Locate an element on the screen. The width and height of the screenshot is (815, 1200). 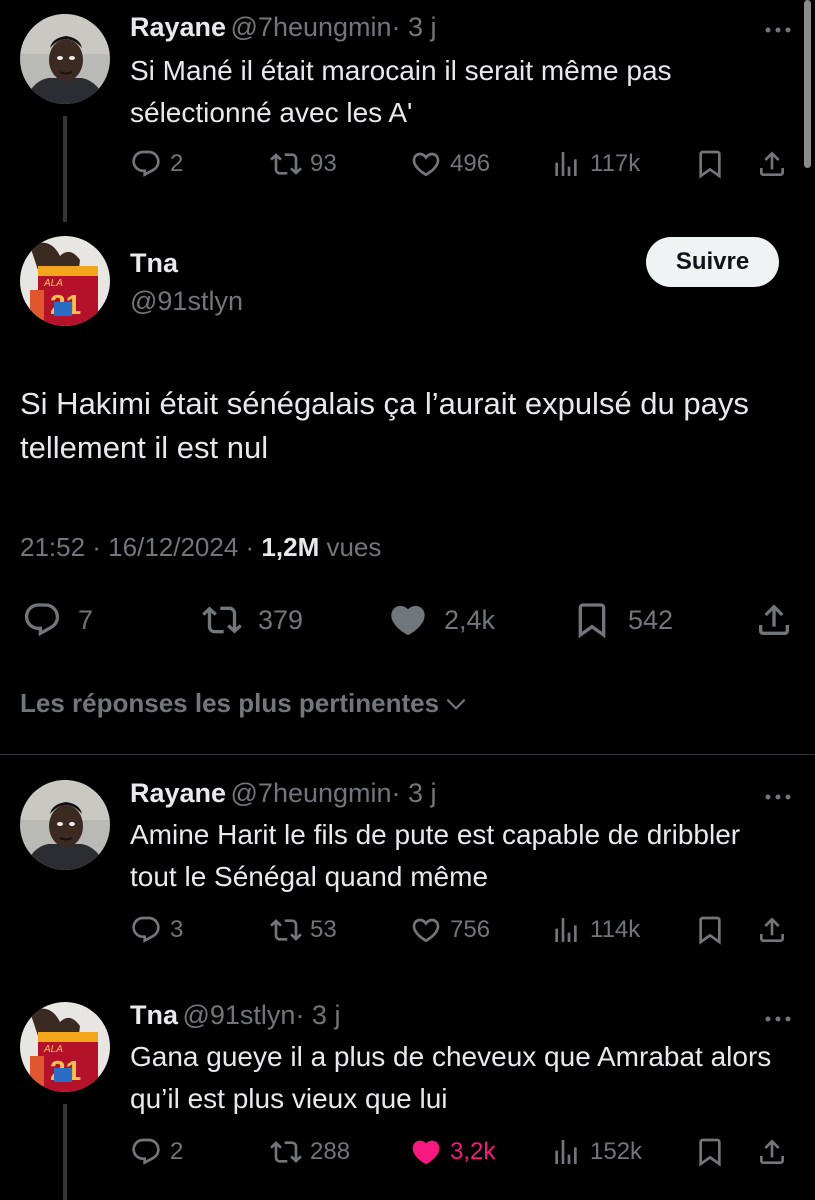
main-views-count: 1,2M is located at coordinates (290, 547).